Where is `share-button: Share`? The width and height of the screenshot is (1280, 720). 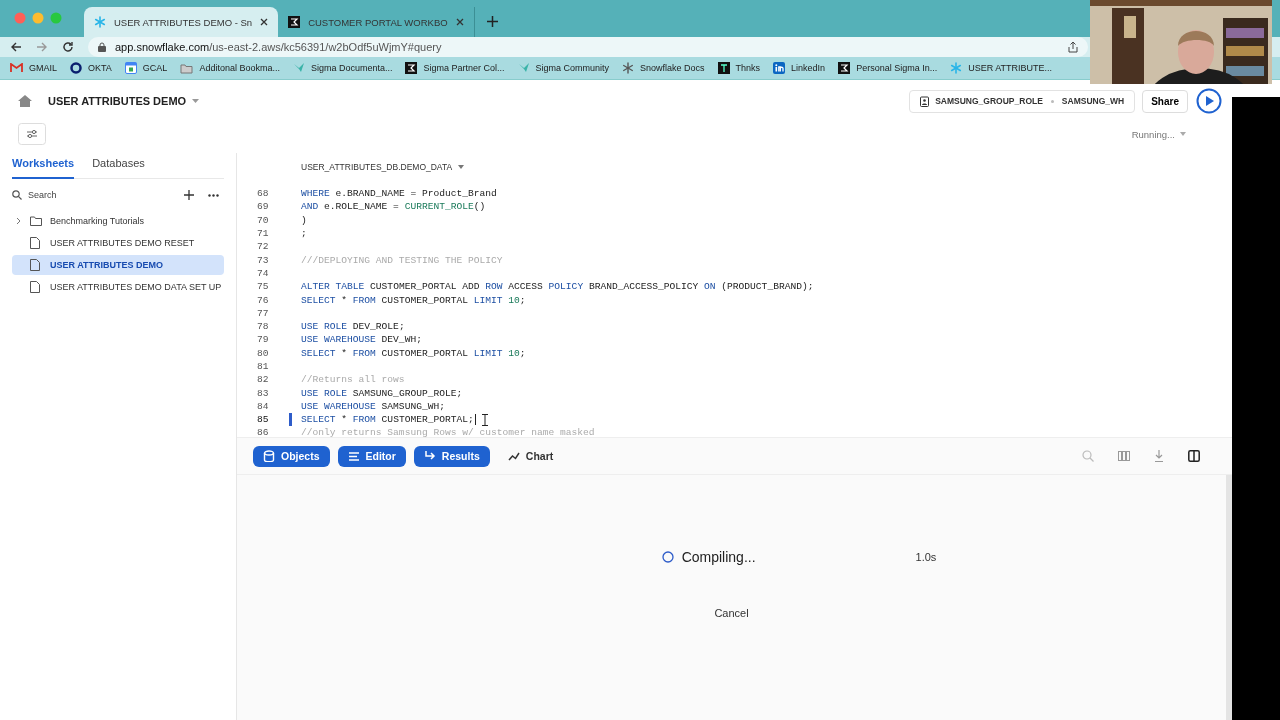 share-button: Share is located at coordinates (1165, 101).